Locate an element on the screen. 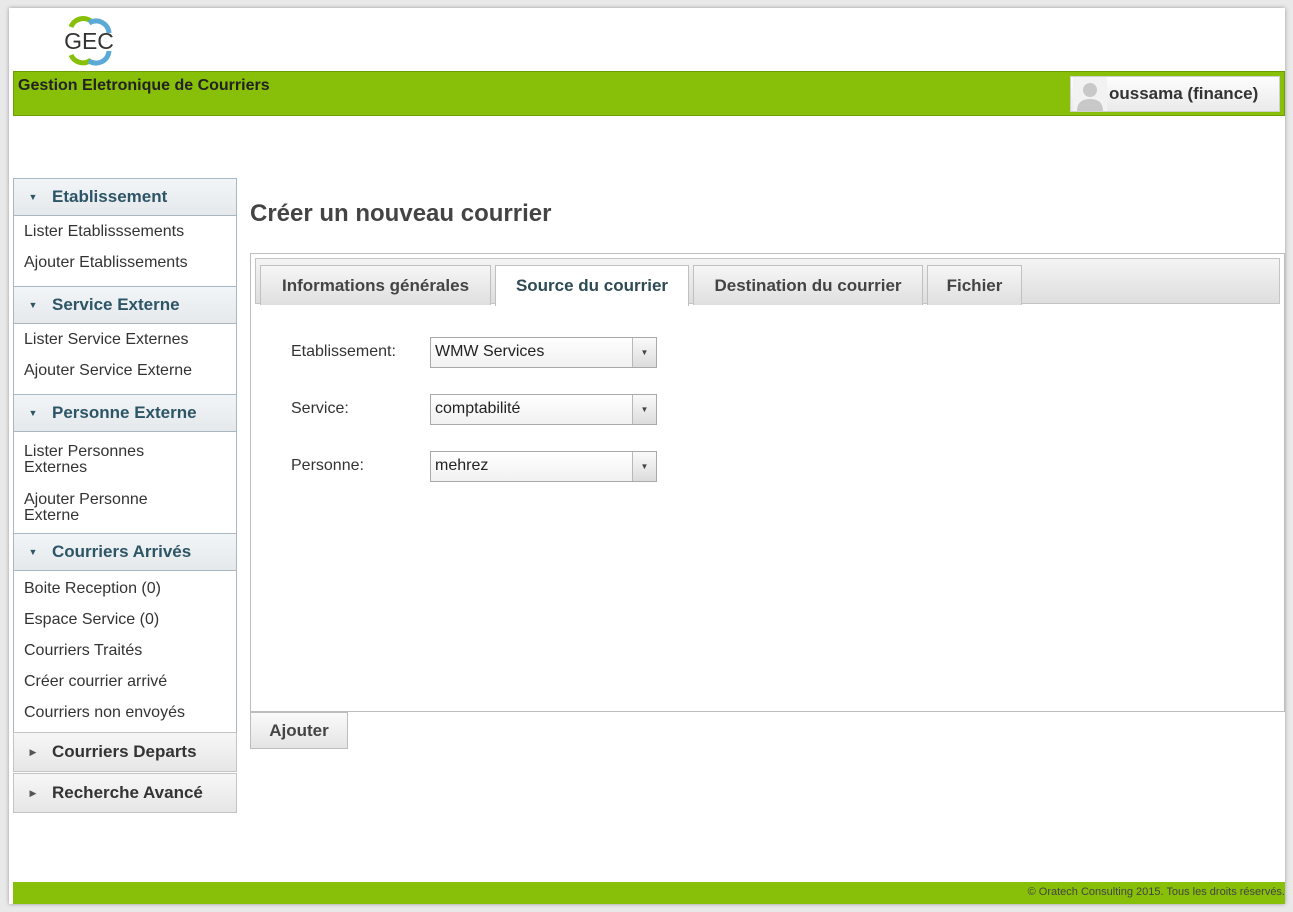 The width and height of the screenshot is (1293, 912). form-row-etablissement: Etablissement: WMW Services ▼ is located at coordinates (474, 352).